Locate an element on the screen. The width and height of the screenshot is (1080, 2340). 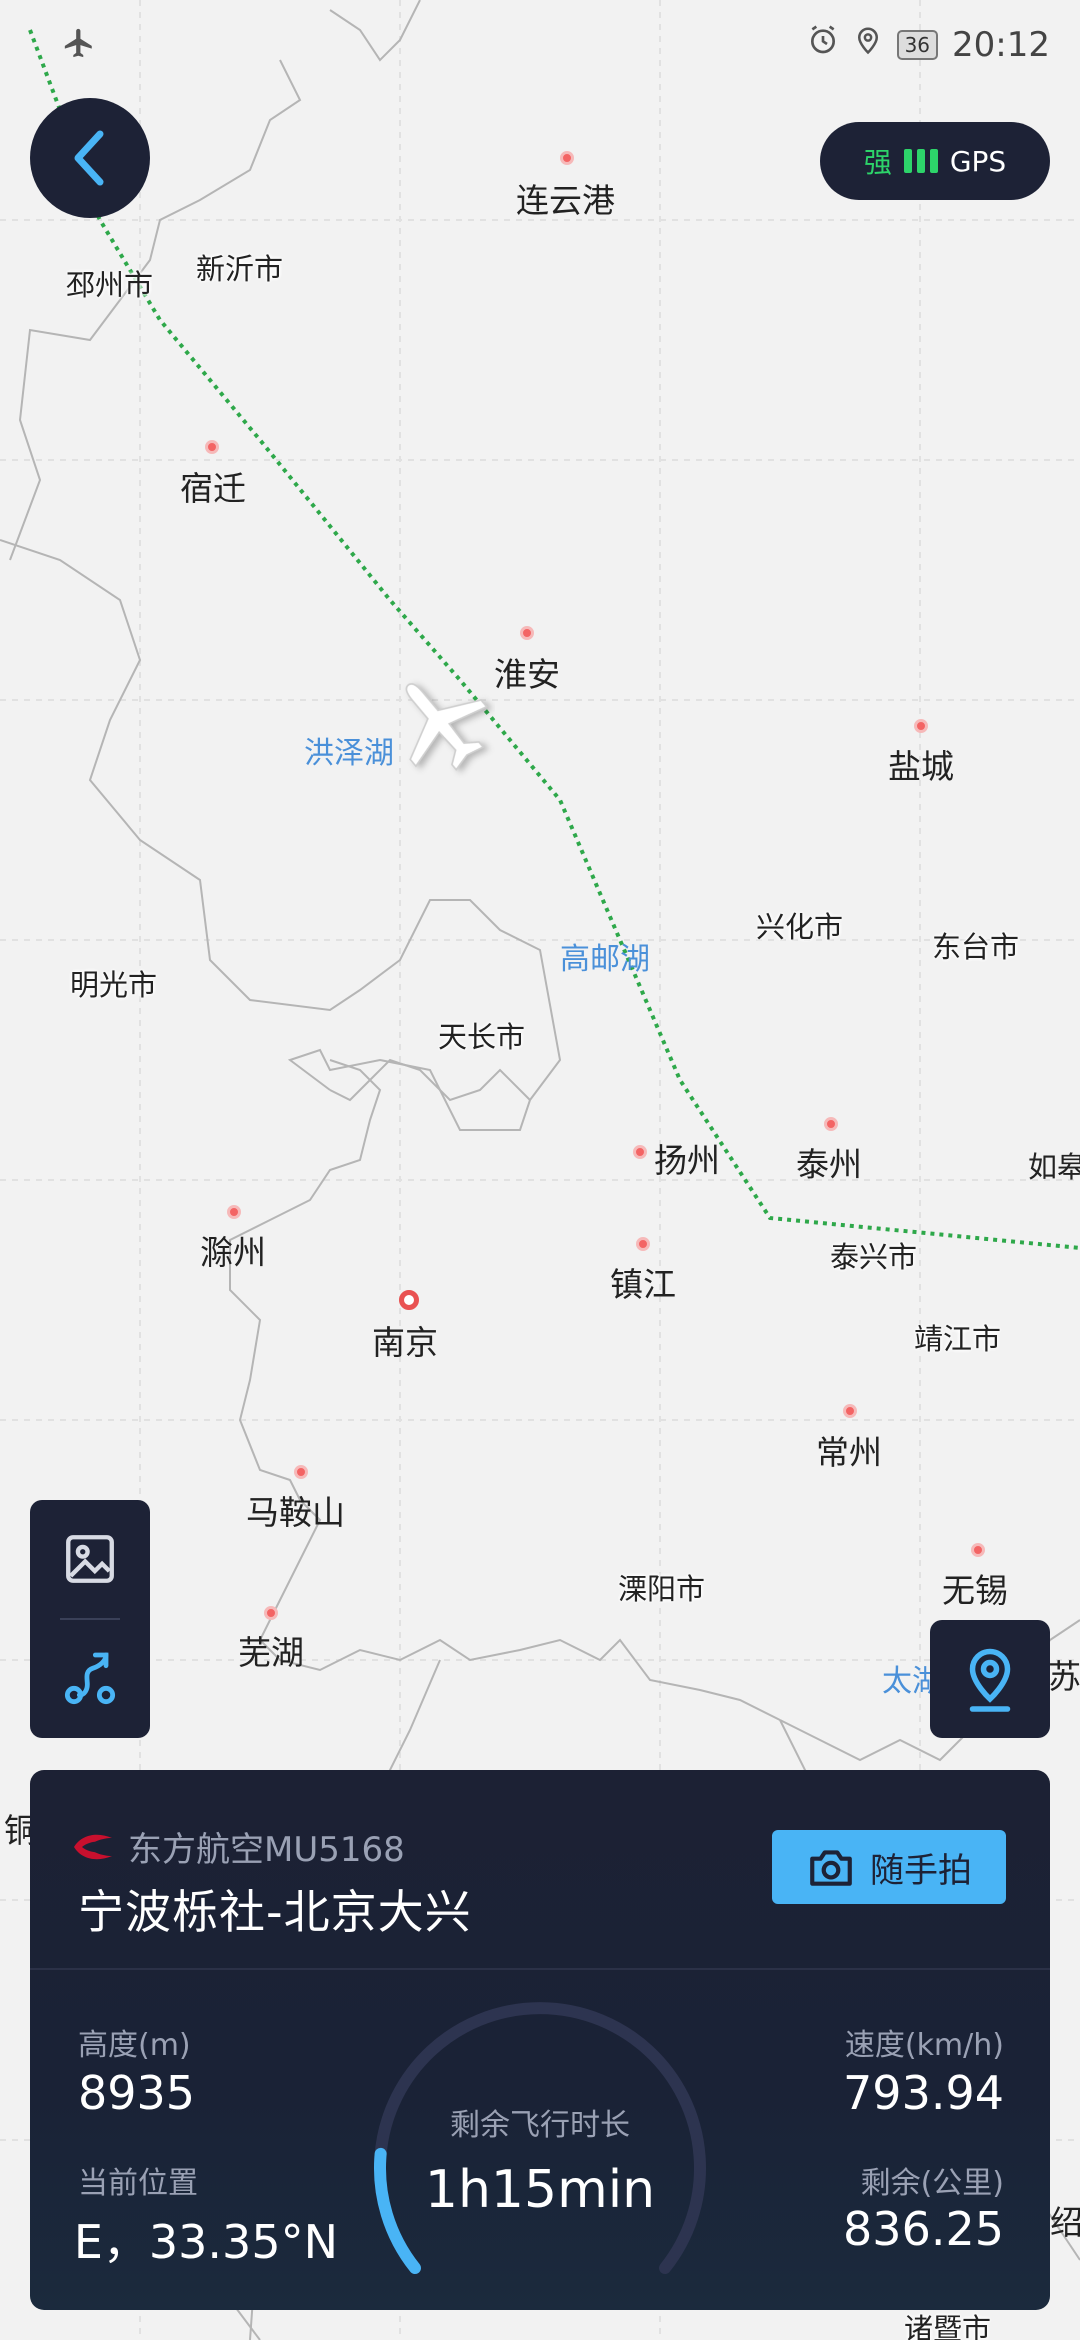
city-label: 新沂市 is located at coordinates (240, 269).